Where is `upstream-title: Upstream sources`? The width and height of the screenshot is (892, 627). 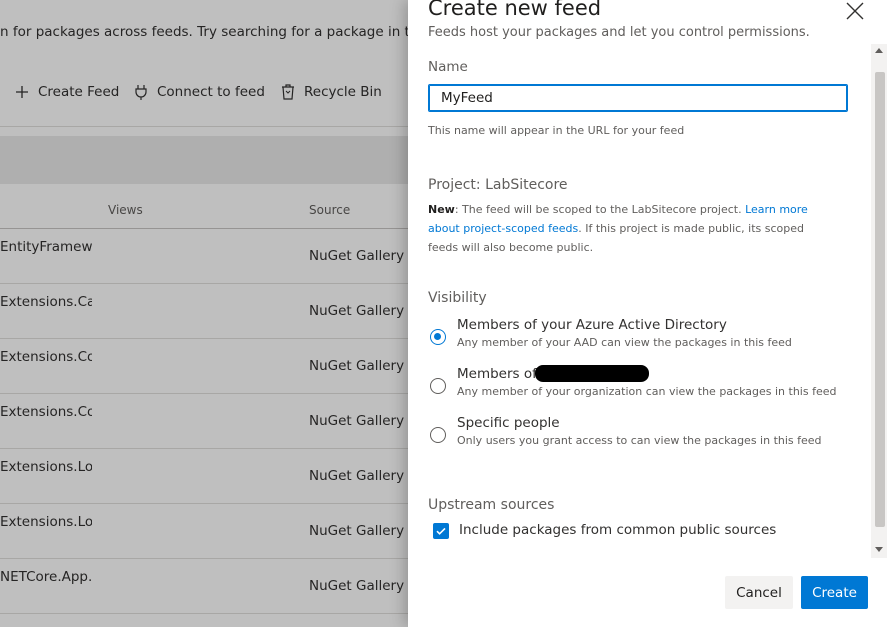 upstream-title: Upstream sources is located at coordinates (491, 505).